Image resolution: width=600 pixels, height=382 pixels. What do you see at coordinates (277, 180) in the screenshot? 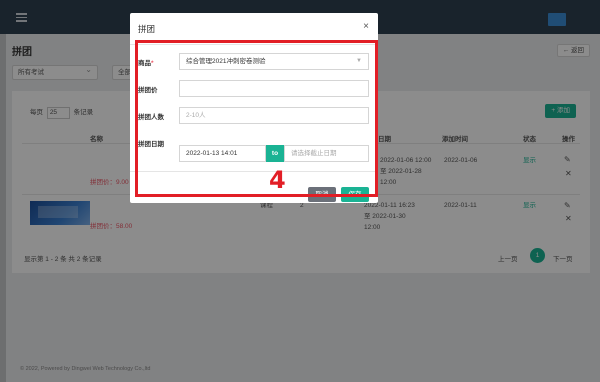
I see `annotation-step-number: 4` at bounding box center [277, 180].